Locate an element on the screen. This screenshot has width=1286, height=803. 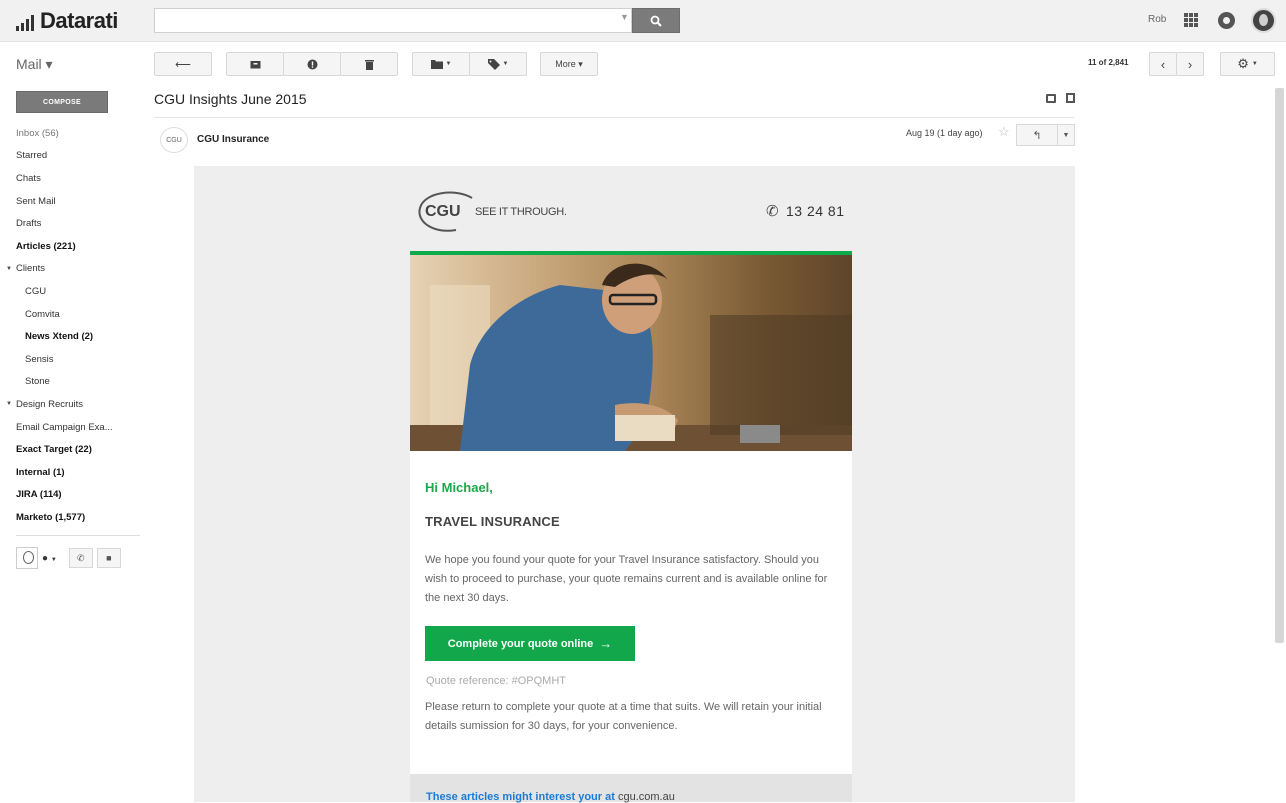
complete-quote-button: Complete your quote online → is located at coordinates (530, 643).